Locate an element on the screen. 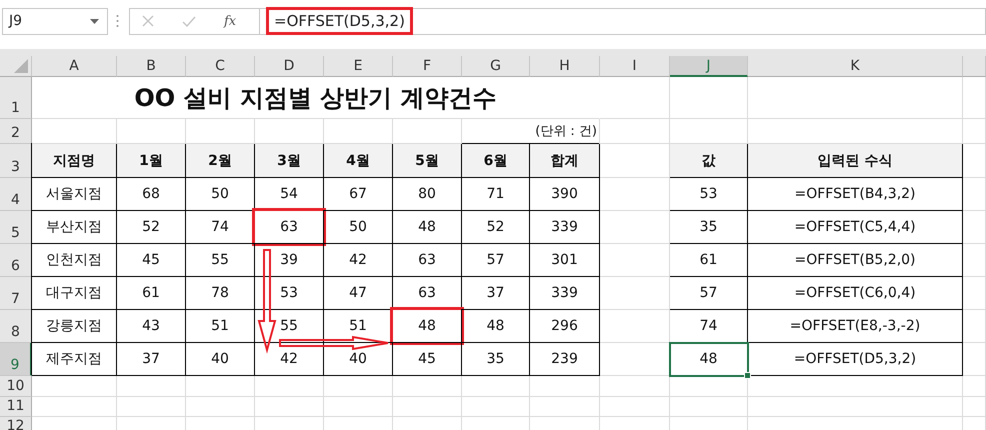 Image resolution: width=986 pixels, height=430 pixels. column-heading: 3월 is located at coordinates (289, 161).